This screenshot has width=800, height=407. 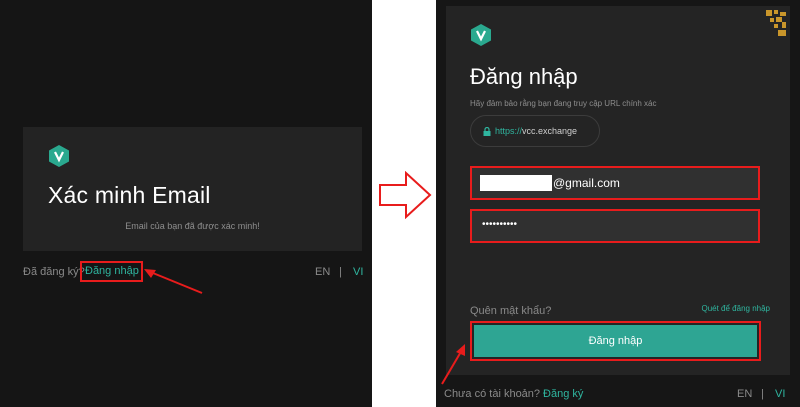 I want to click on login-title: Đăng nhập, so click(x=524, y=76).